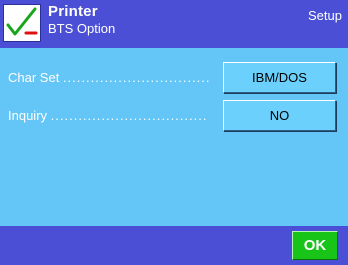 Image resolution: width=348 pixels, height=265 pixels. I want to click on page-subtitle: BTS Option, so click(82, 28).